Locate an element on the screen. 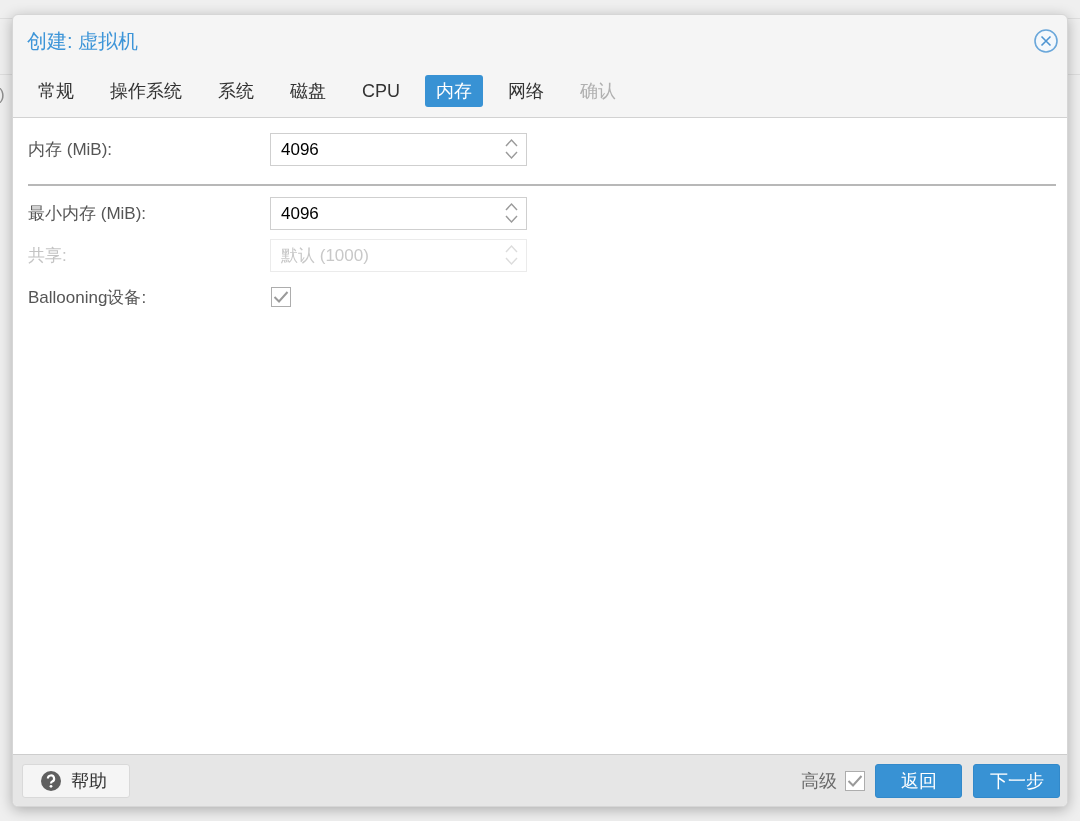 The height and width of the screenshot is (821, 1080). field-label: Ballooning设备: is located at coordinates (88, 298).